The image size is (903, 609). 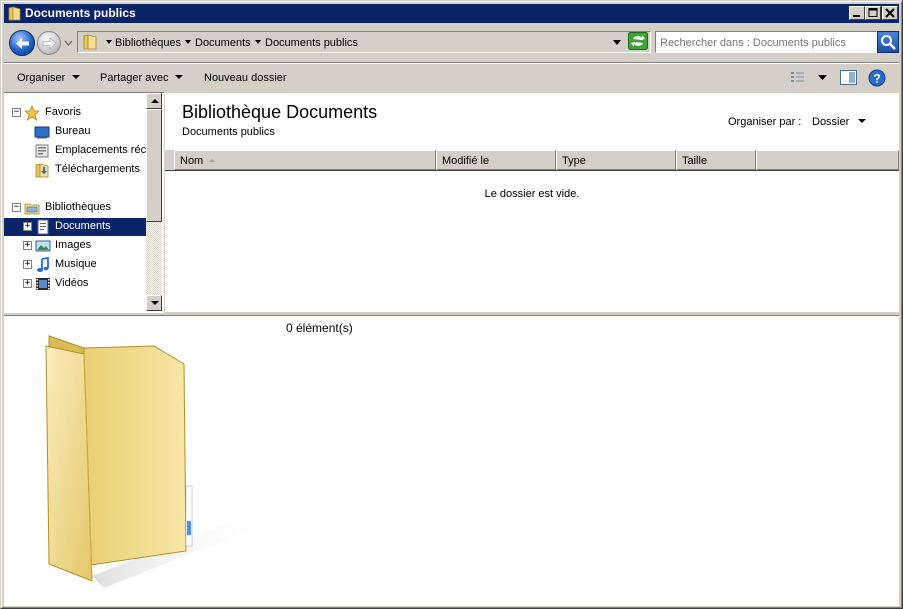 I want to click on tree-label: Favoris, so click(x=63, y=112).